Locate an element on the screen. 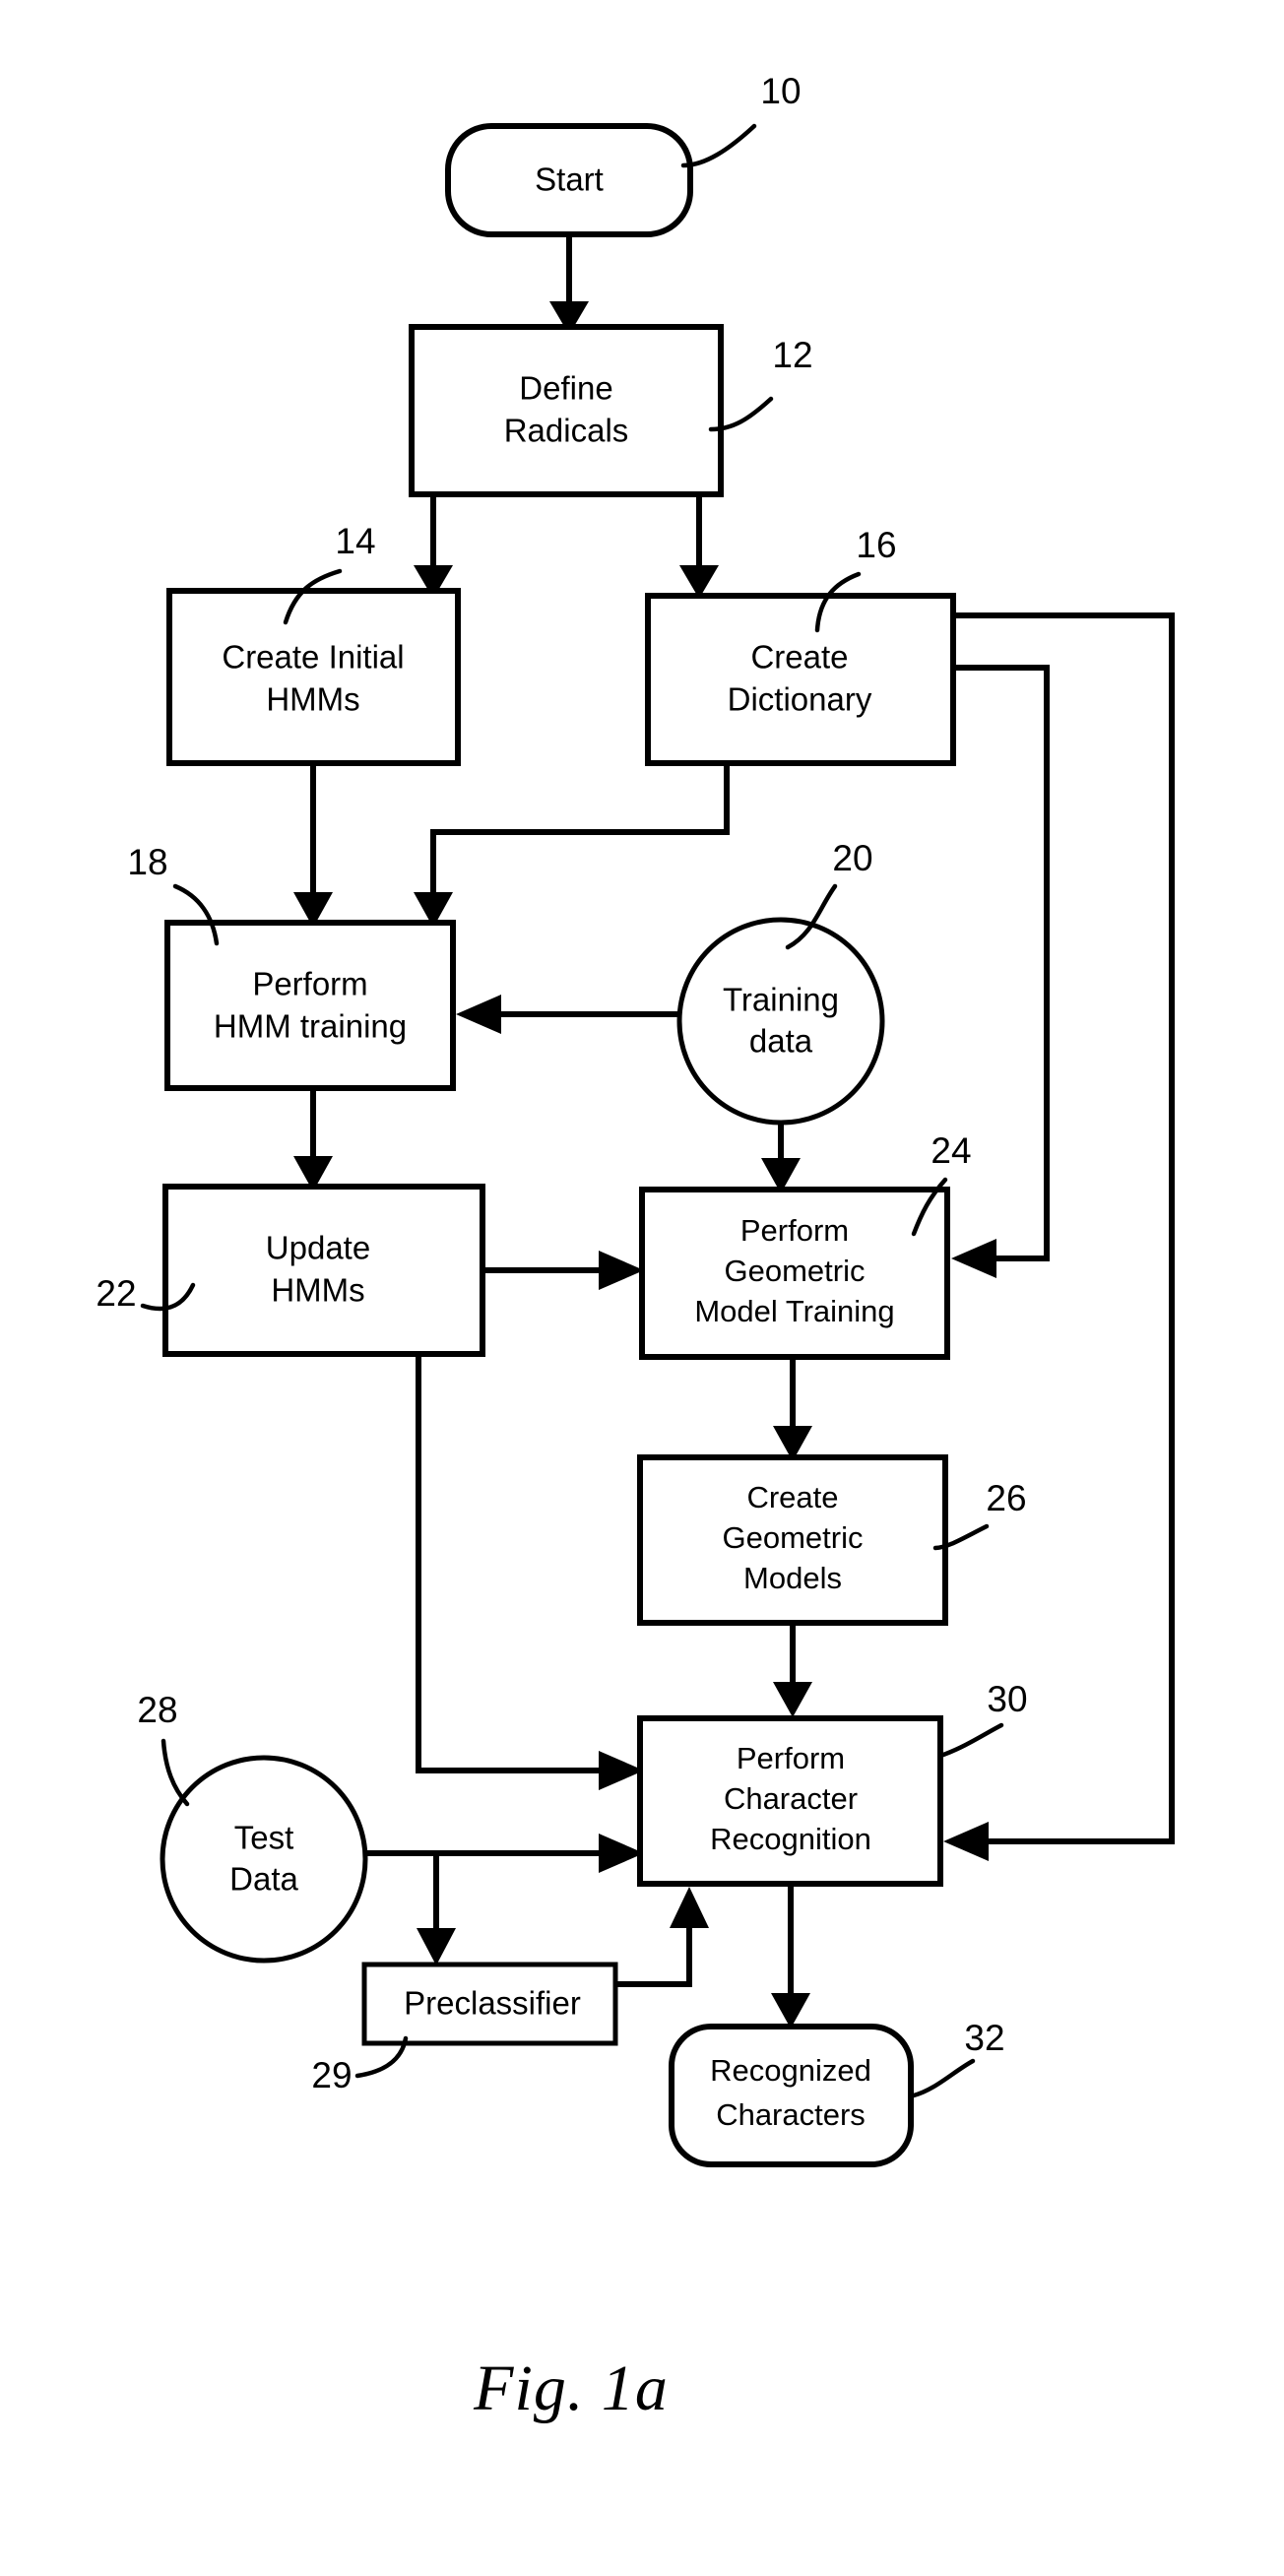 Image resolution: width=1284 pixels, height=2576 pixels. edge-define-radicals-to-create-initial-hmms is located at coordinates (433, 546).